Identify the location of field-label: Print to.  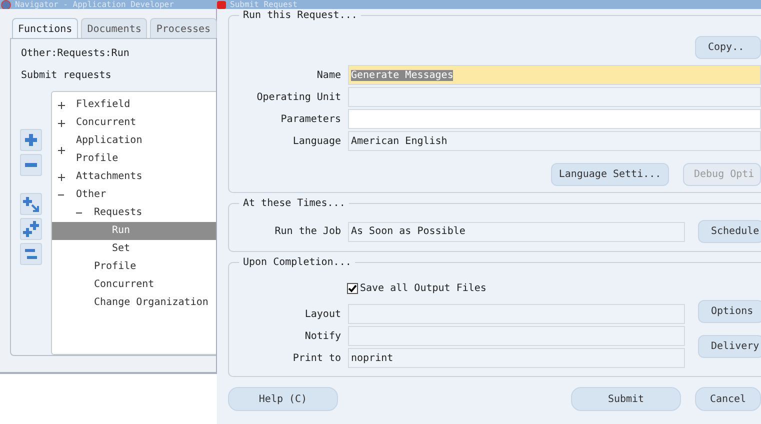
(317, 358).